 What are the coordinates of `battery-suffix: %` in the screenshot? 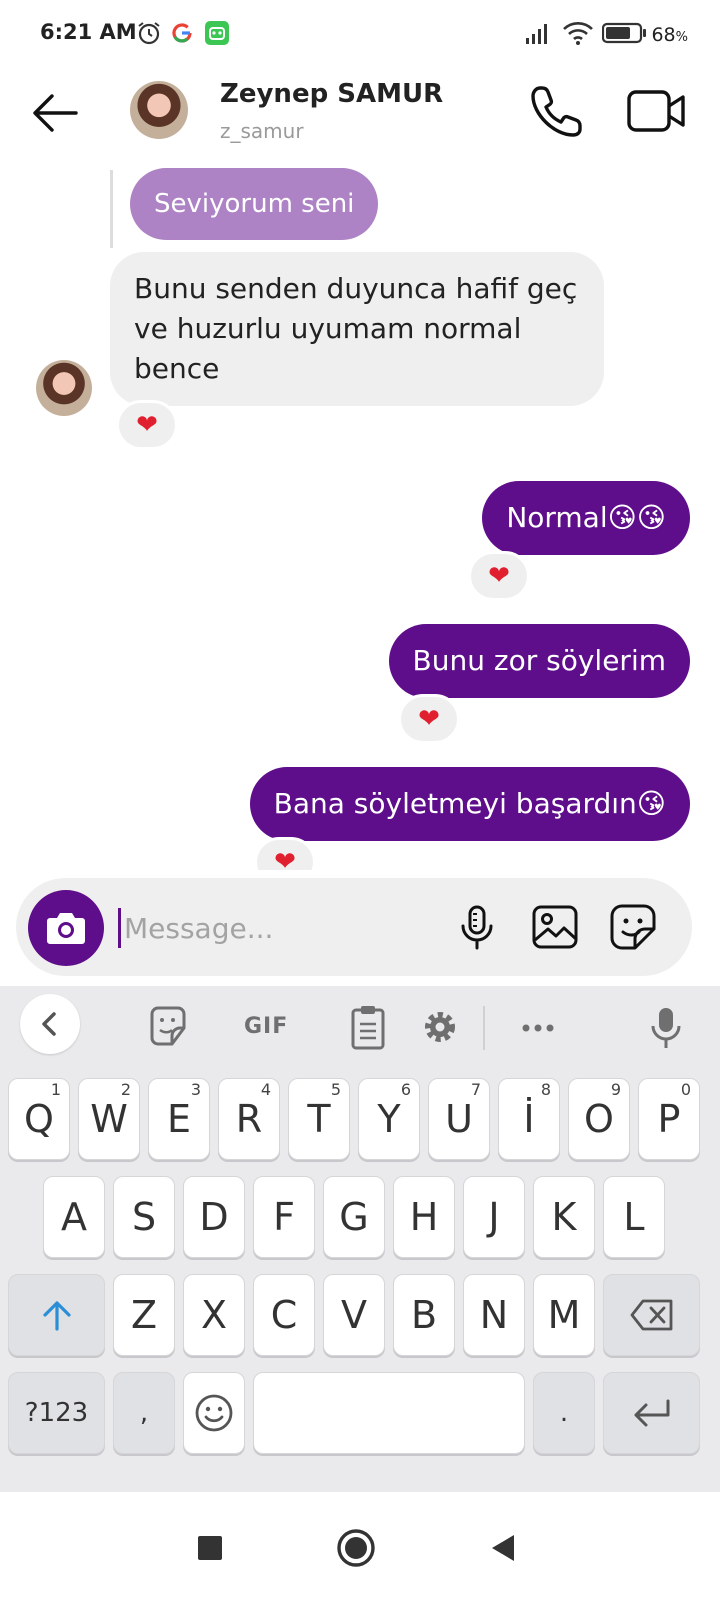 It's located at (681, 37).